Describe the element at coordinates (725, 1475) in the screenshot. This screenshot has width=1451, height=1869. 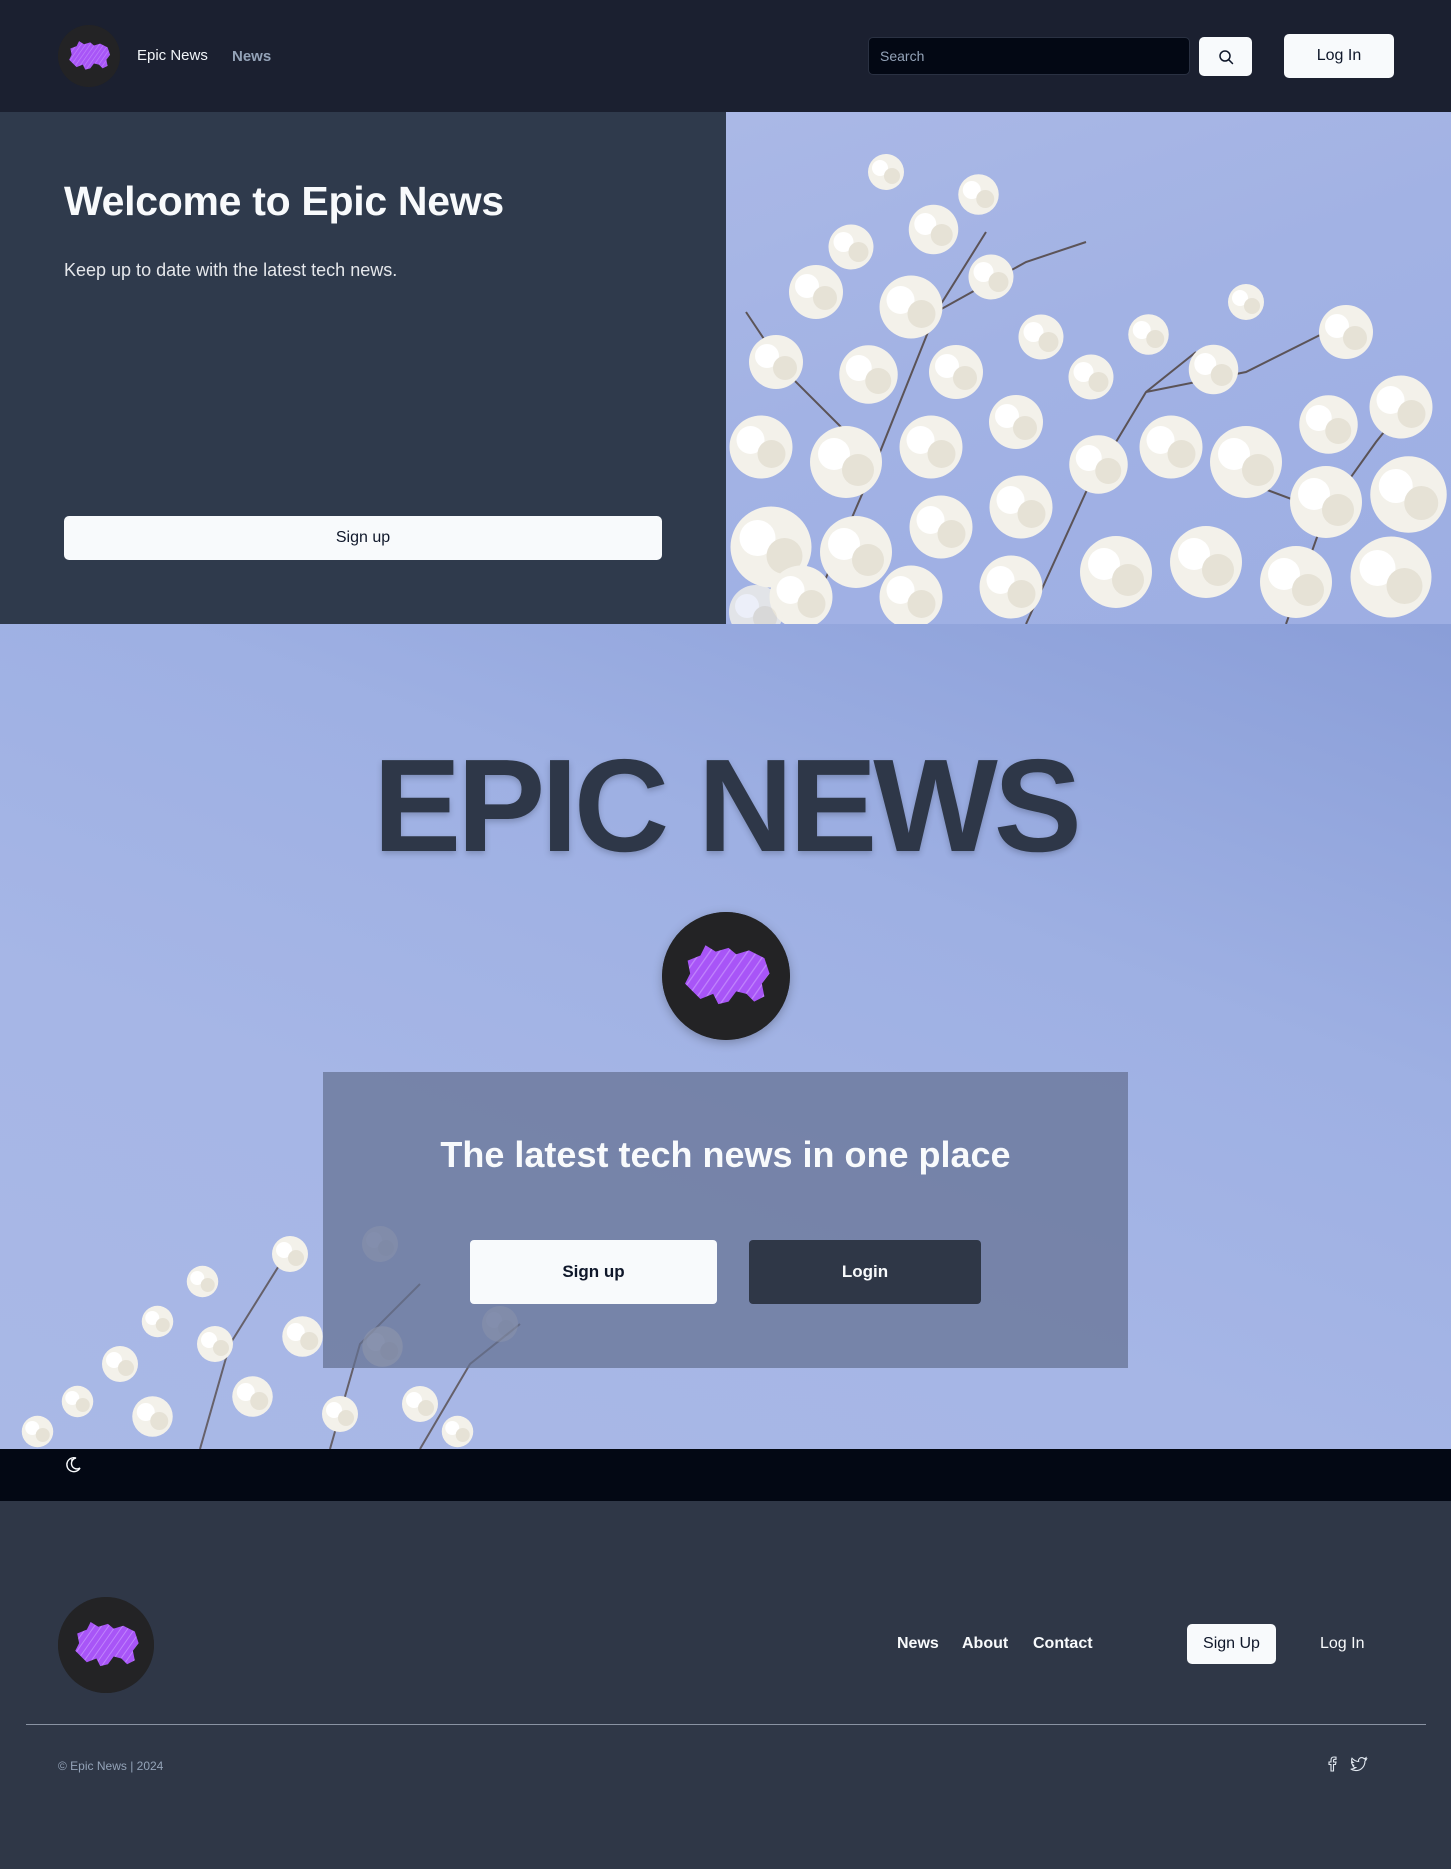
I see `theme-bar` at that location.